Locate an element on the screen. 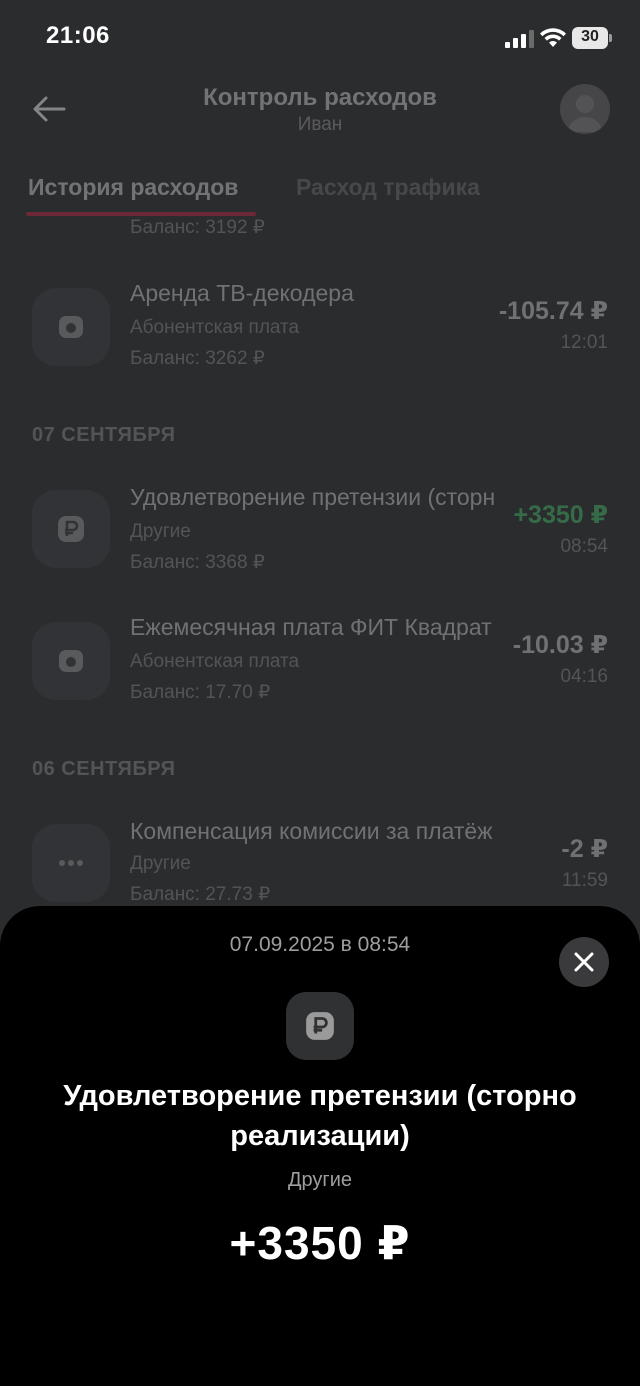  header: Контроль расходов Иван is located at coordinates (320, 118).